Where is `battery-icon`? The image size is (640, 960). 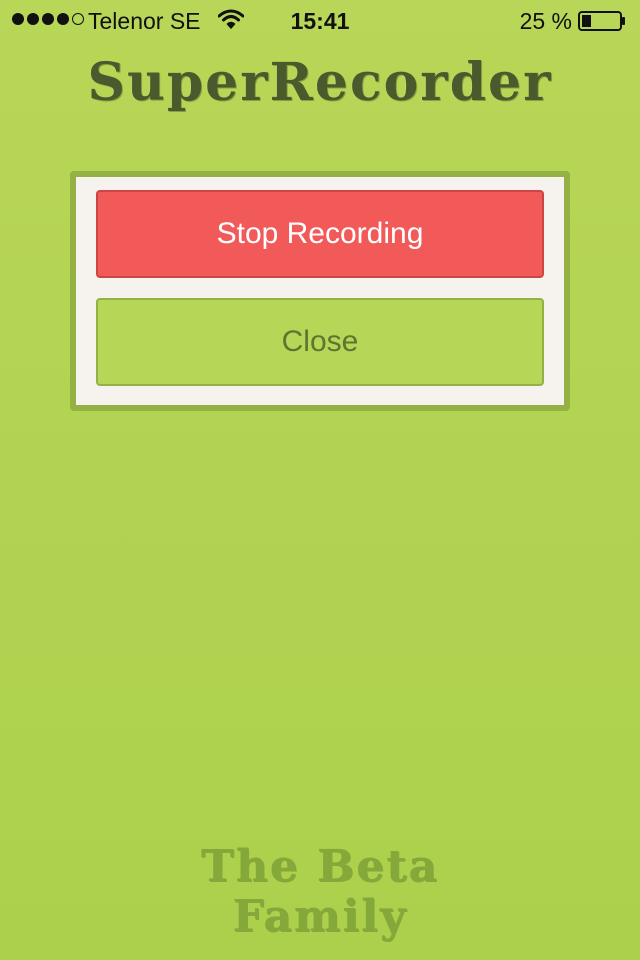 battery-icon is located at coordinates (601, 21).